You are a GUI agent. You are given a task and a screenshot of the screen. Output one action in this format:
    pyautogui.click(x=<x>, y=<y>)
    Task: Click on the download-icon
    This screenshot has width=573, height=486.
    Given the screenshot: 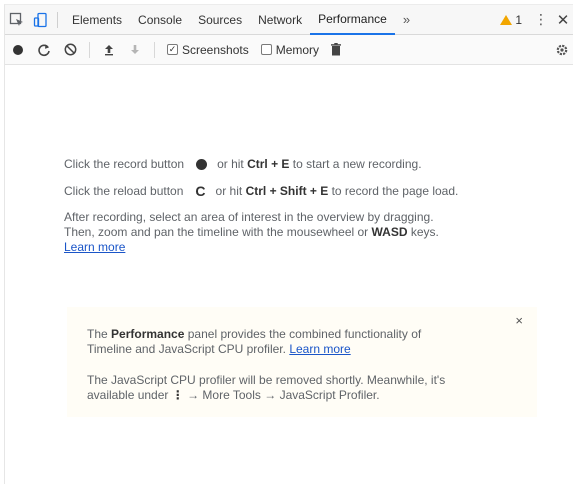 What is the action you would take?
    pyautogui.click(x=135, y=49)
    